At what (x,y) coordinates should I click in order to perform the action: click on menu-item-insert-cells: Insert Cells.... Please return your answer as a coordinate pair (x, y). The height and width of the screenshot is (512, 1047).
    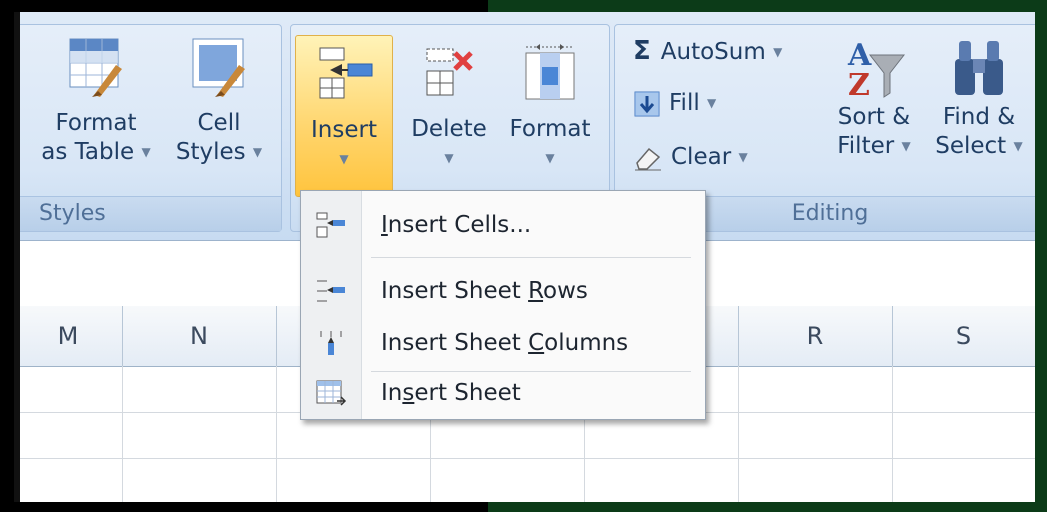
    Looking at the image, I should click on (503, 225).